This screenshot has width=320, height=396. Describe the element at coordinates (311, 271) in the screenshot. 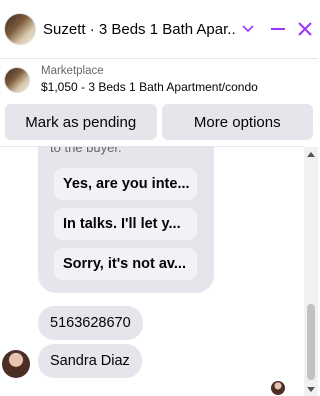

I see `message-scrollbar` at that location.